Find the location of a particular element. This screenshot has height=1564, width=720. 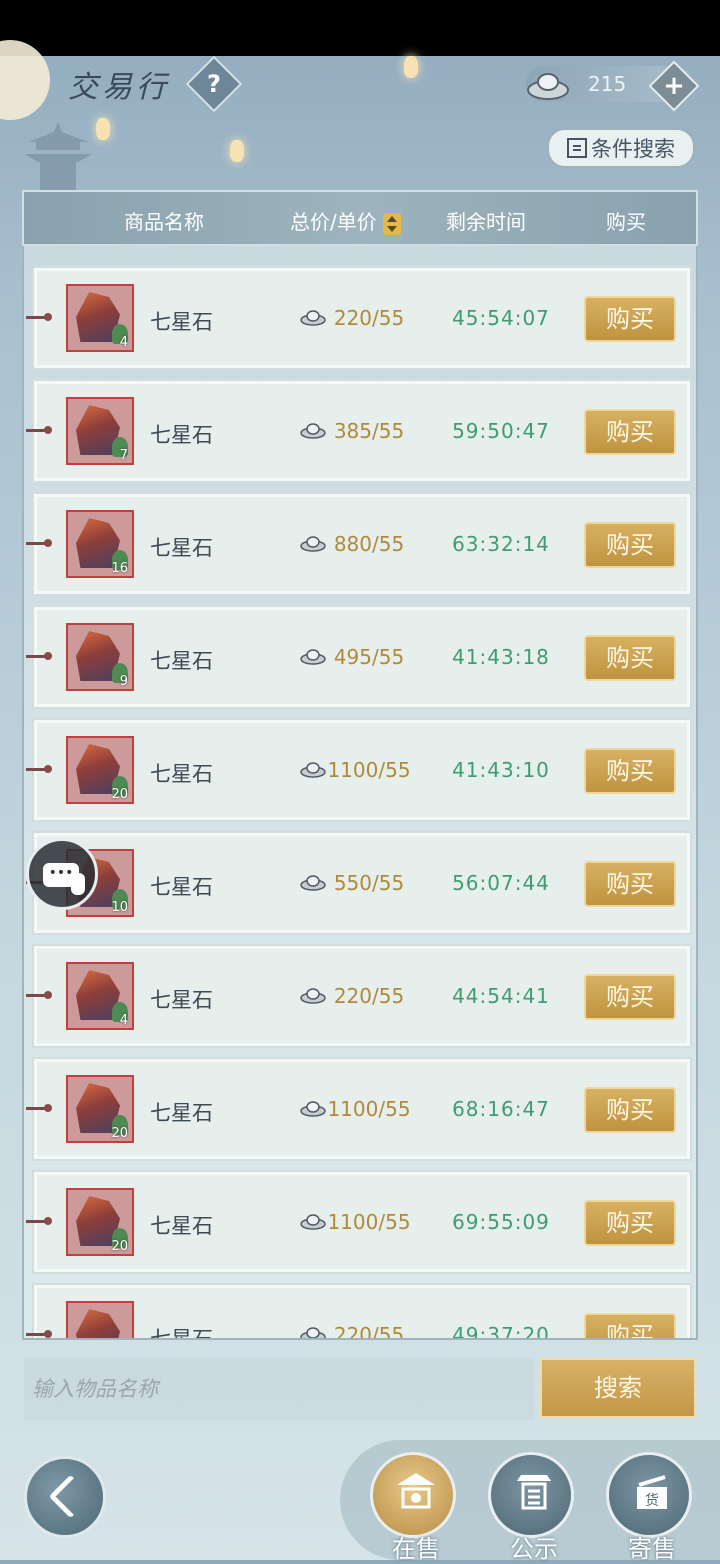

back-button is located at coordinates (65, 1497).